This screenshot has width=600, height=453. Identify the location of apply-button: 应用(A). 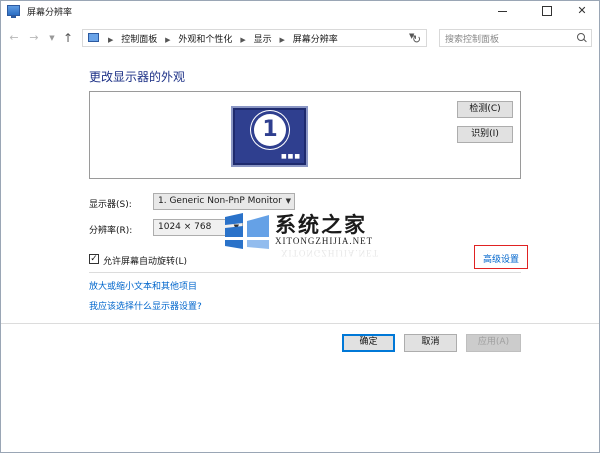
(493, 343).